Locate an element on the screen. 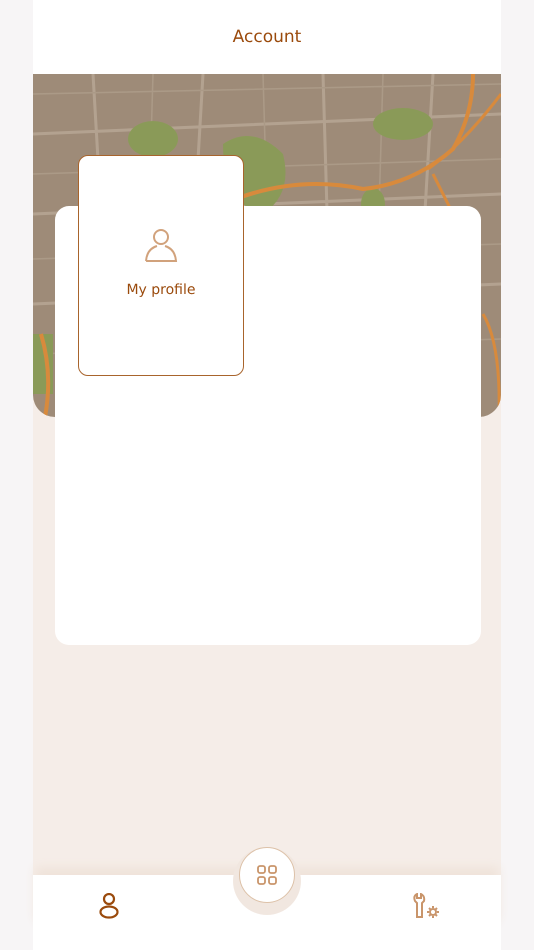 This screenshot has height=950, width=534. grid-icon is located at coordinates (267, 875).